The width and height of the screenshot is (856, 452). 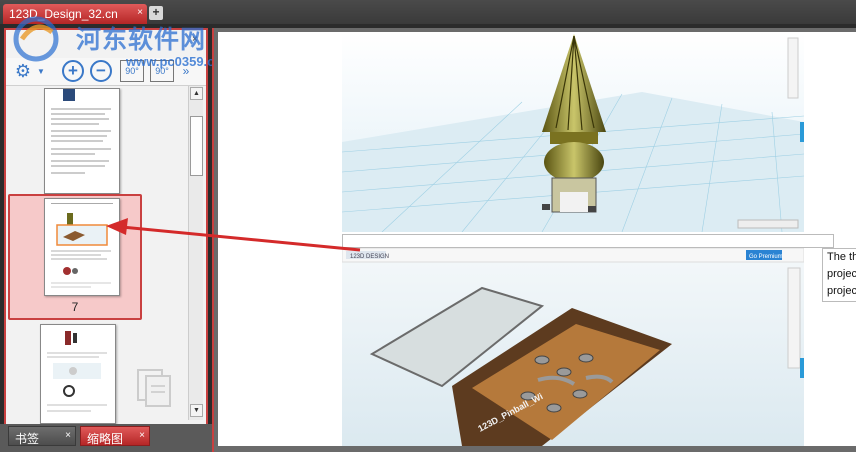 I want to click on tab-thumbnails: 缩略图 ×, so click(x=115, y=436).